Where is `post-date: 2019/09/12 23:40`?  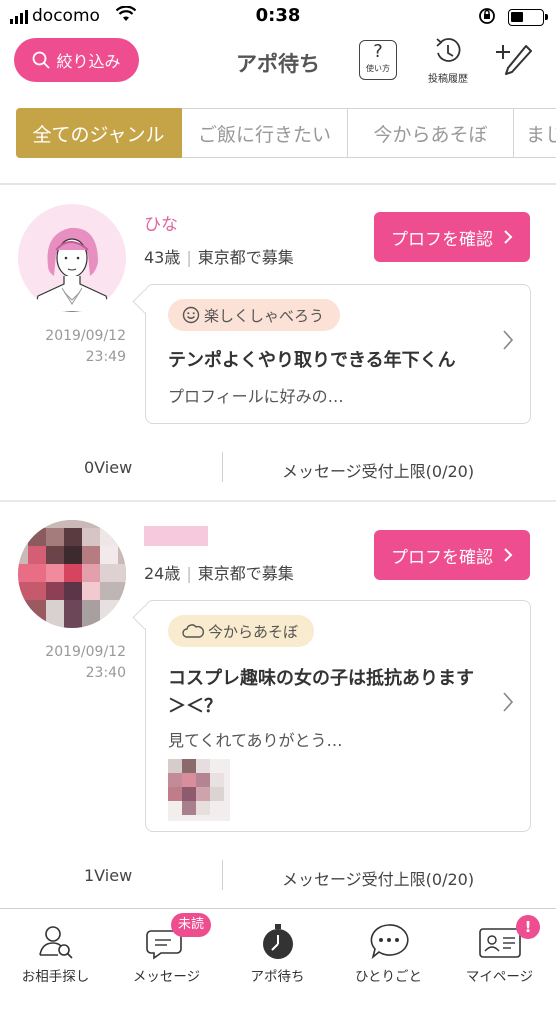 post-date: 2019/09/12 23:40 is located at coordinates (73, 663).